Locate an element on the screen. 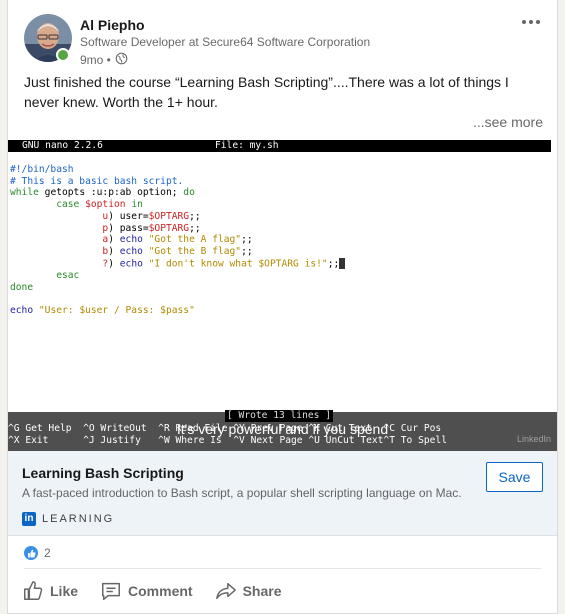 The width and height of the screenshot is (565, 614). preview-title: Learning Bash Scripting is located at coordinates (103, 473).